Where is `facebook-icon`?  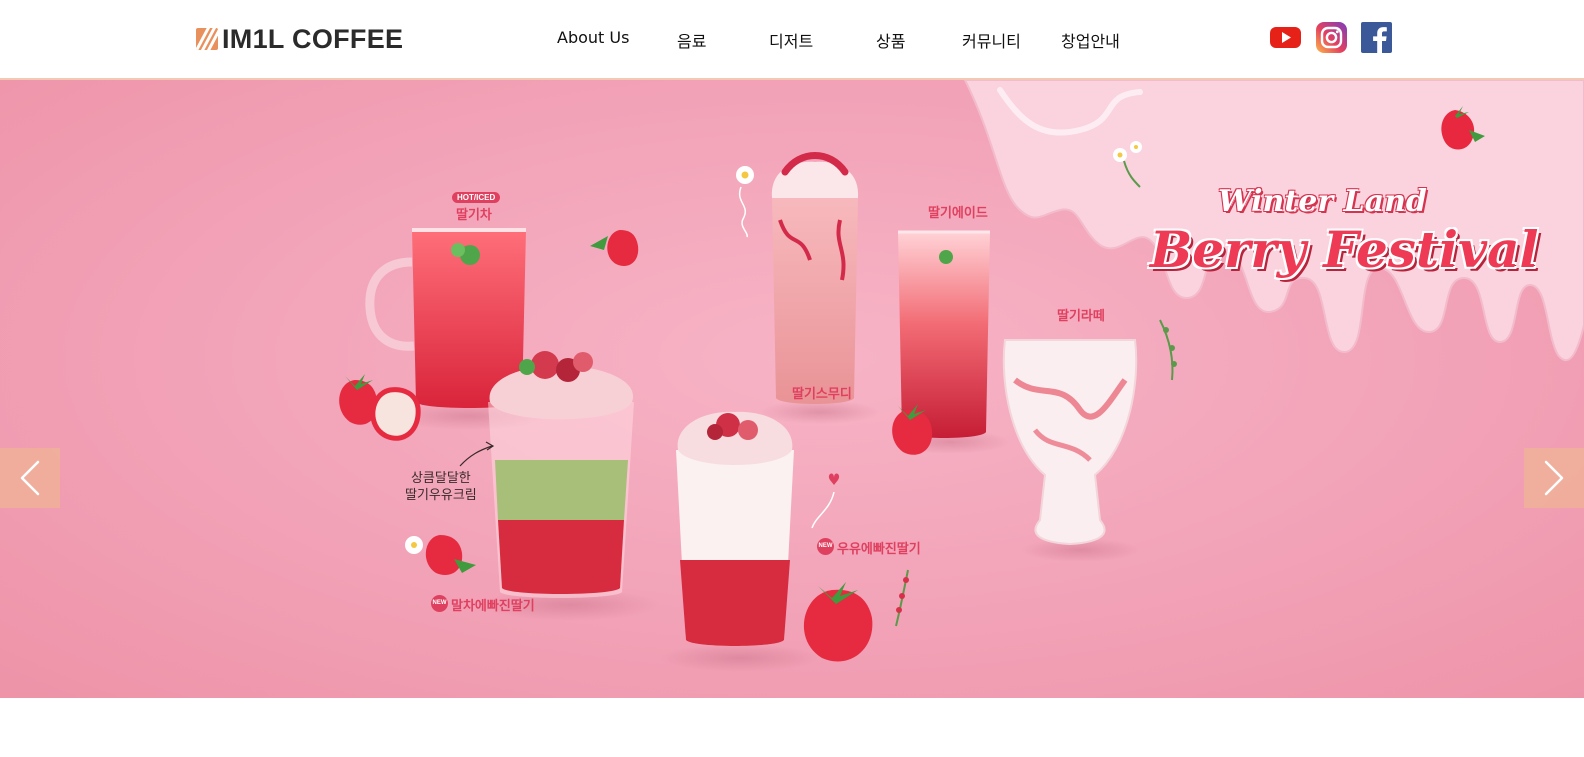
facebook-icon is located at coordinates (1376, 37).